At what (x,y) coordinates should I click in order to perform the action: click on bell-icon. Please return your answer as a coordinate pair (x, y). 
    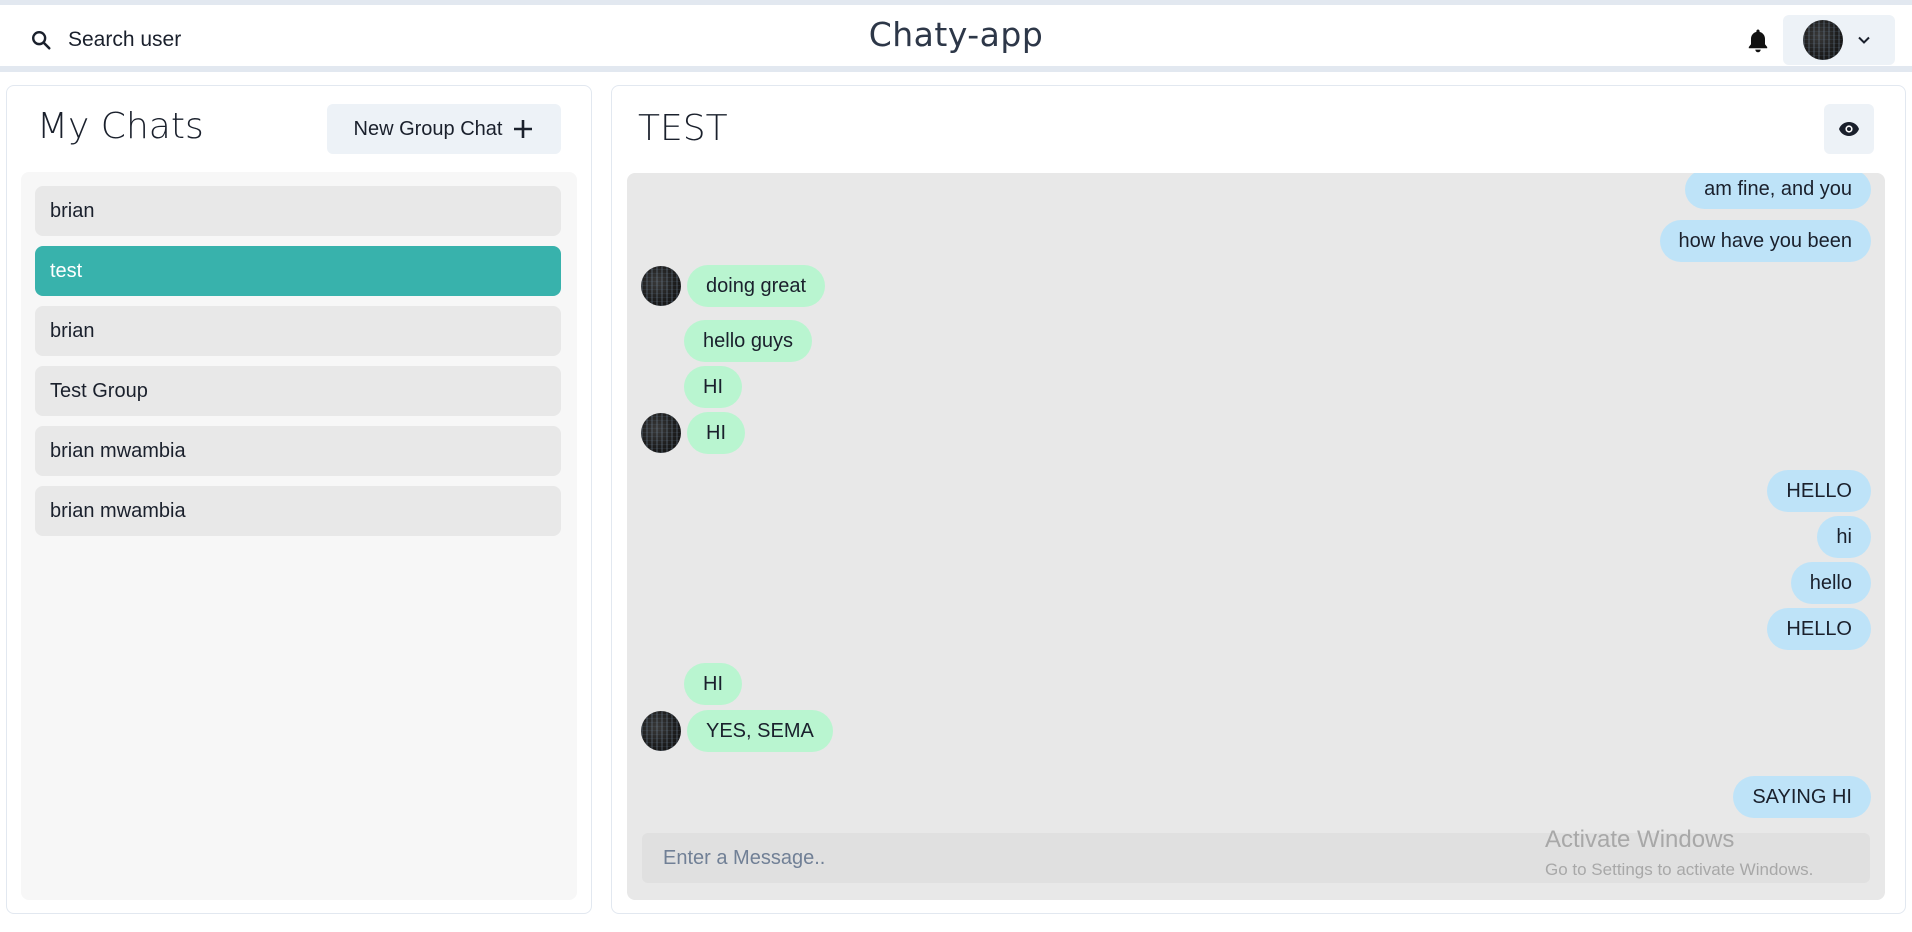
    Looking at the image, I should click on (1758, 41).